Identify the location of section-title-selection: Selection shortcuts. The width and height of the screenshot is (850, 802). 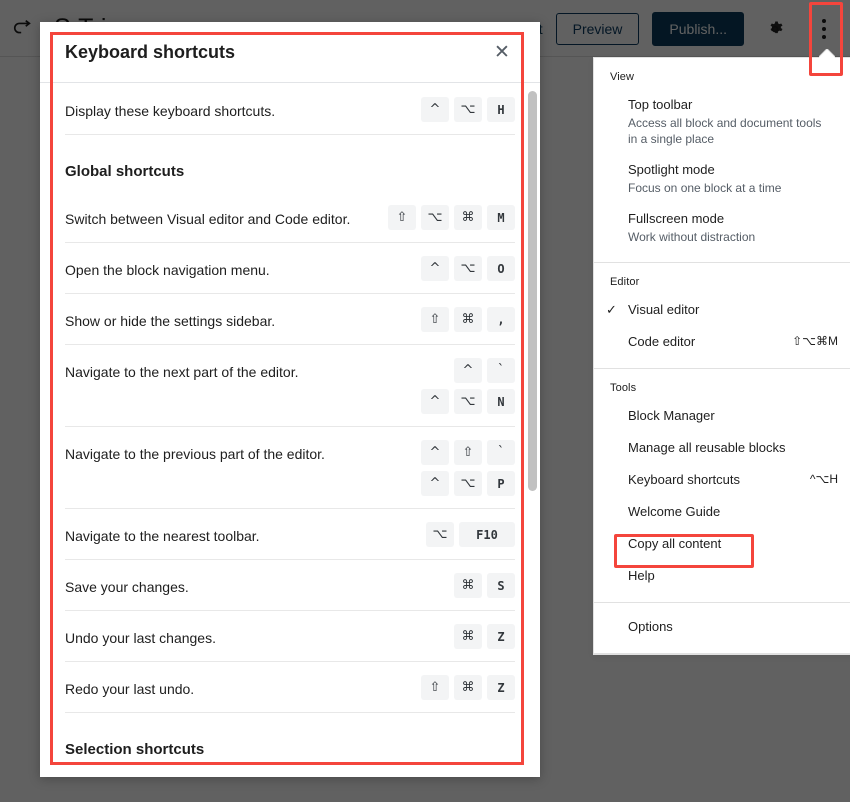
(135, 749).